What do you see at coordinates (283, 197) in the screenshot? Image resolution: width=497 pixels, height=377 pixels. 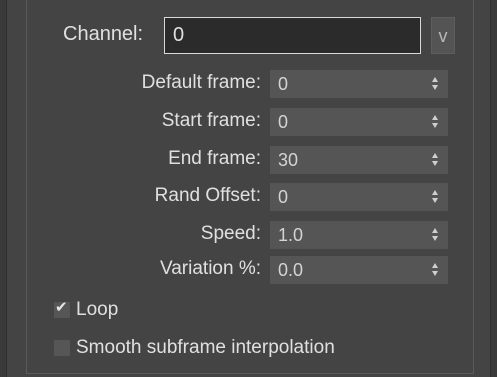 I see `rand-offset-value: 0` at bounding box center [283, 197].